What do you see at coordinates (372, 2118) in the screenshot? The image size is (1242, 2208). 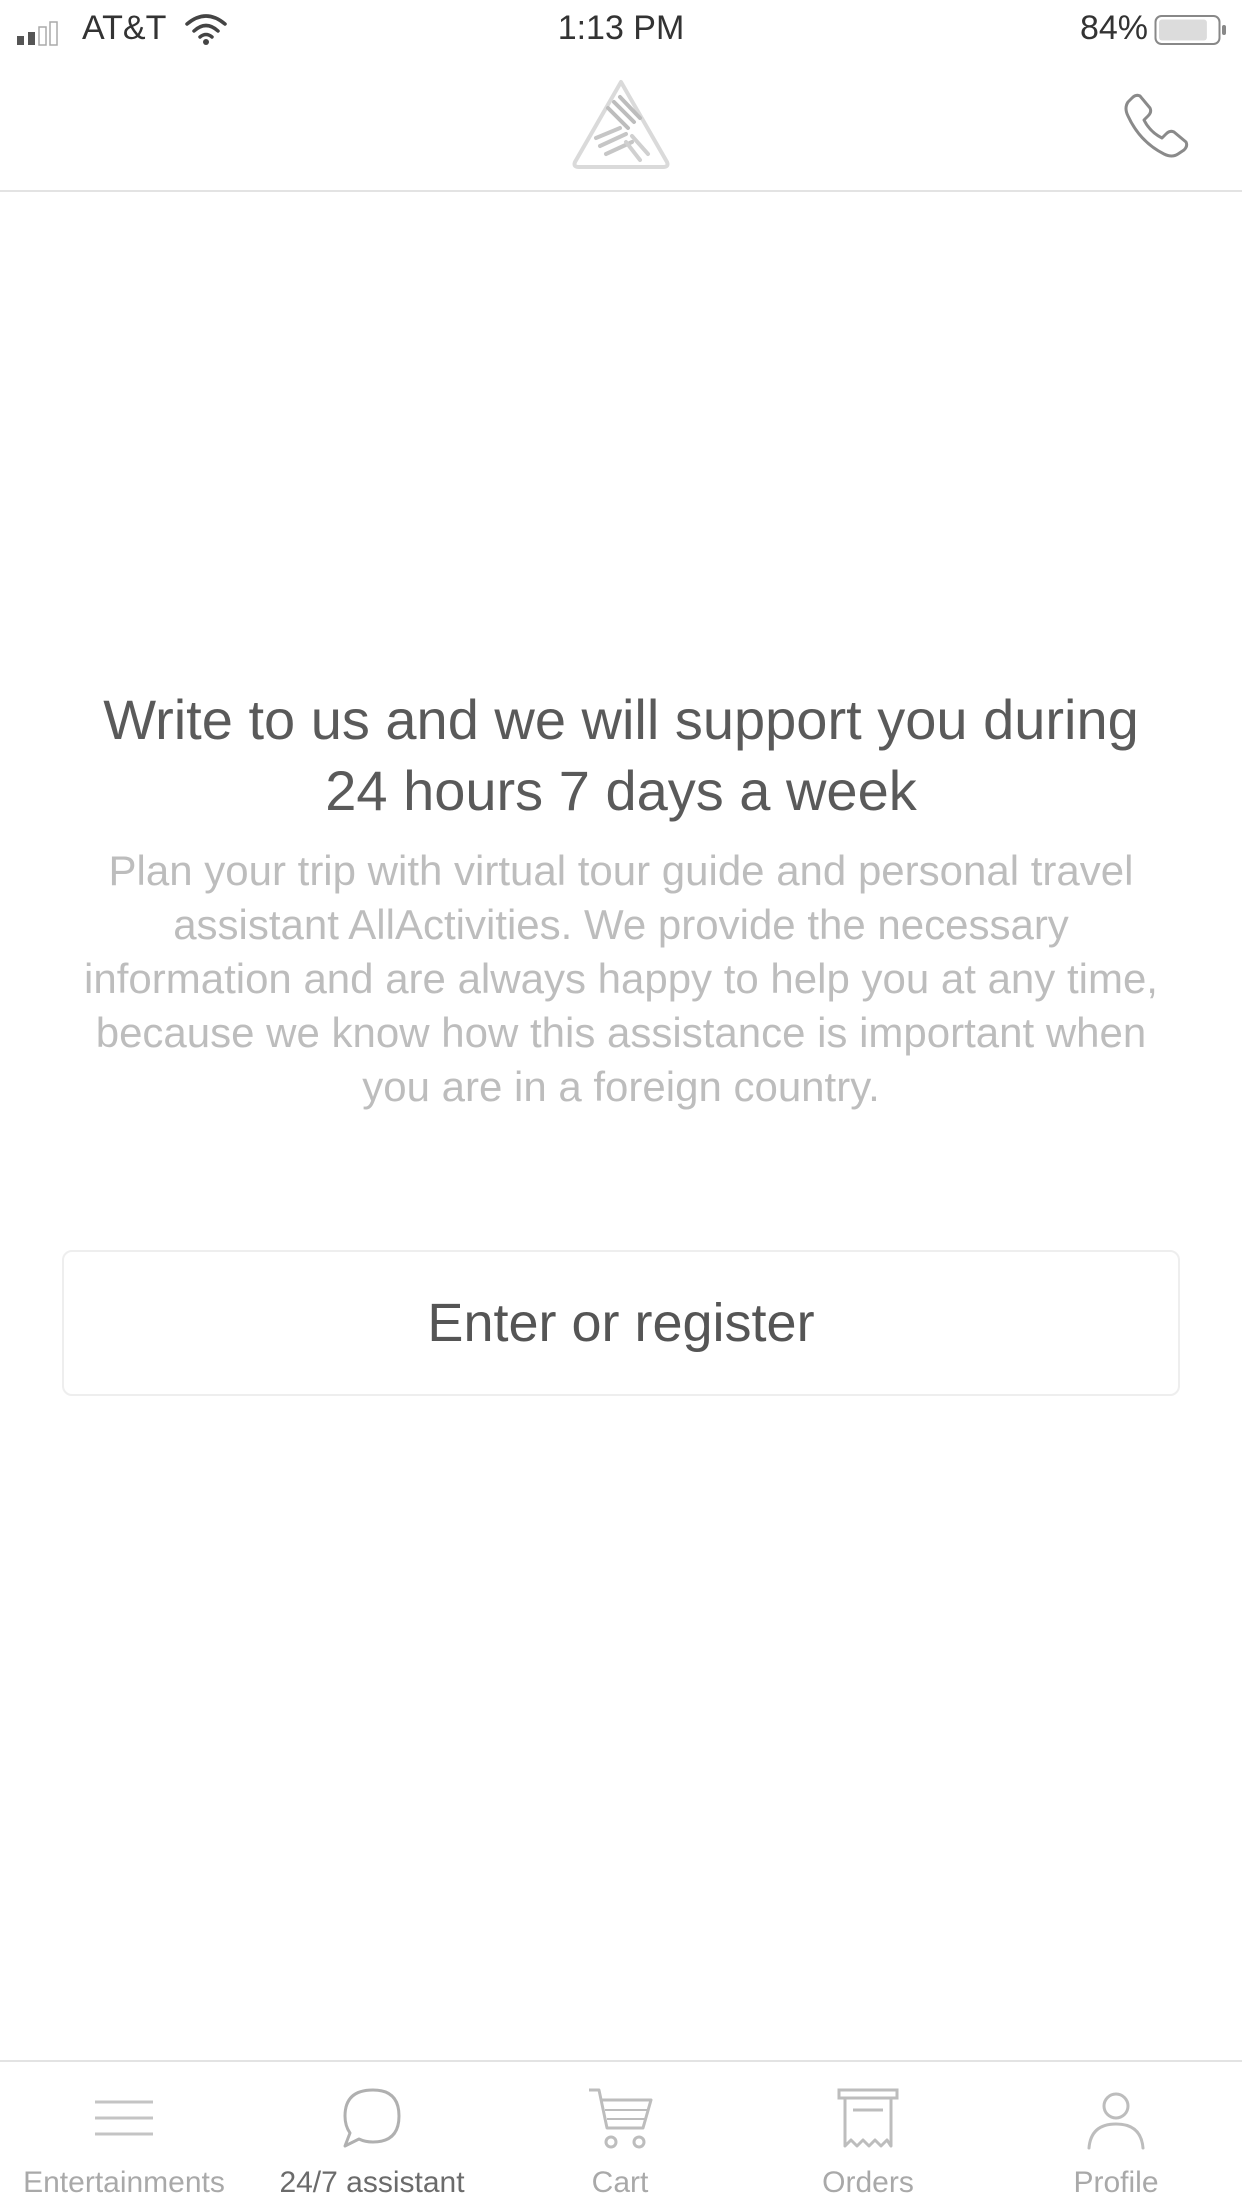 I see `chat-bubble-icon` at bounding box center [372, 2118].